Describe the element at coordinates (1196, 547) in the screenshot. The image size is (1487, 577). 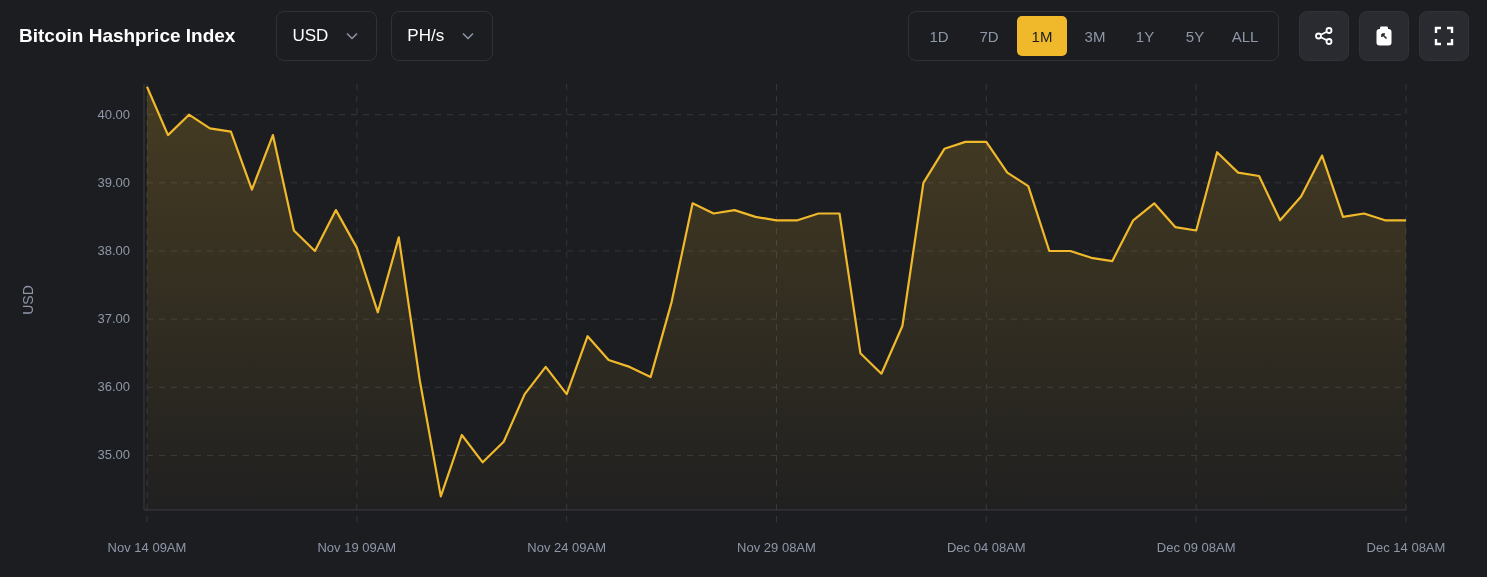
I see `x-axis-label: Dec 09 08AM` at that location.